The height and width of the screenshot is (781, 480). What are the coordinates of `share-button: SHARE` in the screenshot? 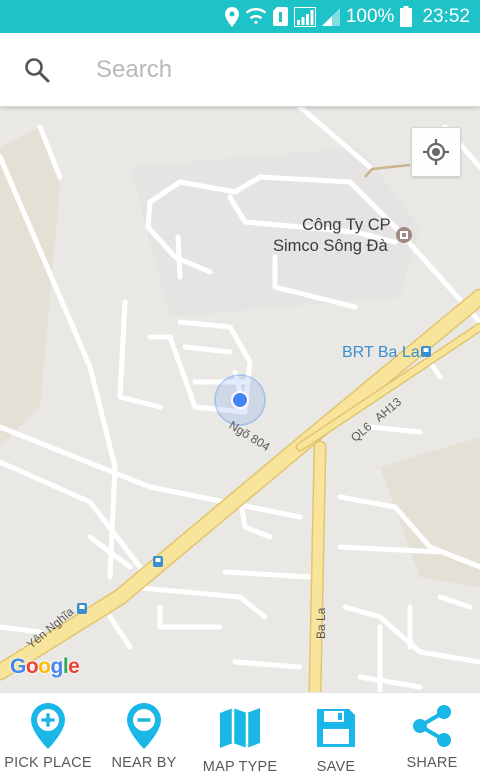 It's located at (432, 737).